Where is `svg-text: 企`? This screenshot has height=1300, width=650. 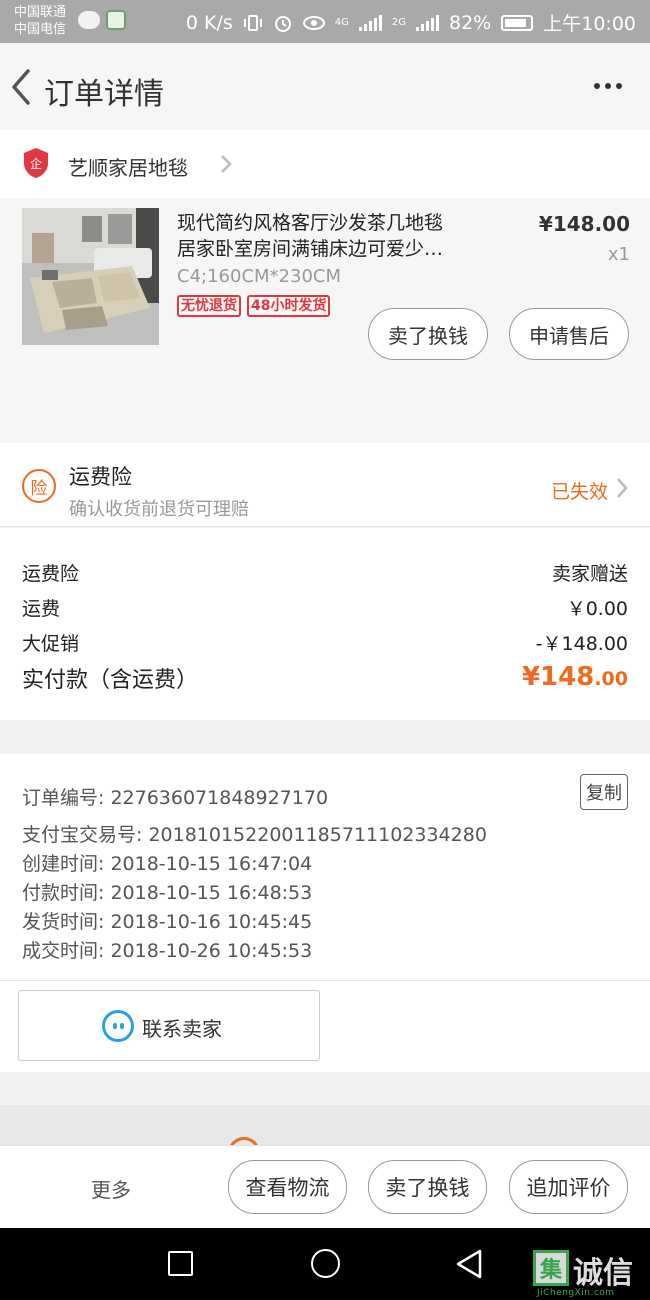 svg-text: 企 is located at coordinates (36, 163).